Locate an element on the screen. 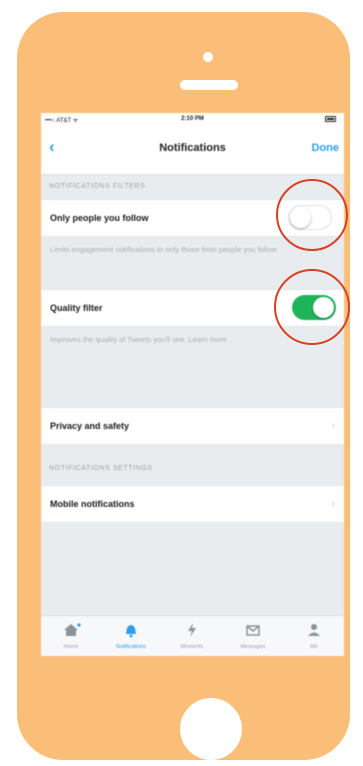 This screenshot has width=363, height=766. tab-moments: Moments is located at coordinates (192, 636).